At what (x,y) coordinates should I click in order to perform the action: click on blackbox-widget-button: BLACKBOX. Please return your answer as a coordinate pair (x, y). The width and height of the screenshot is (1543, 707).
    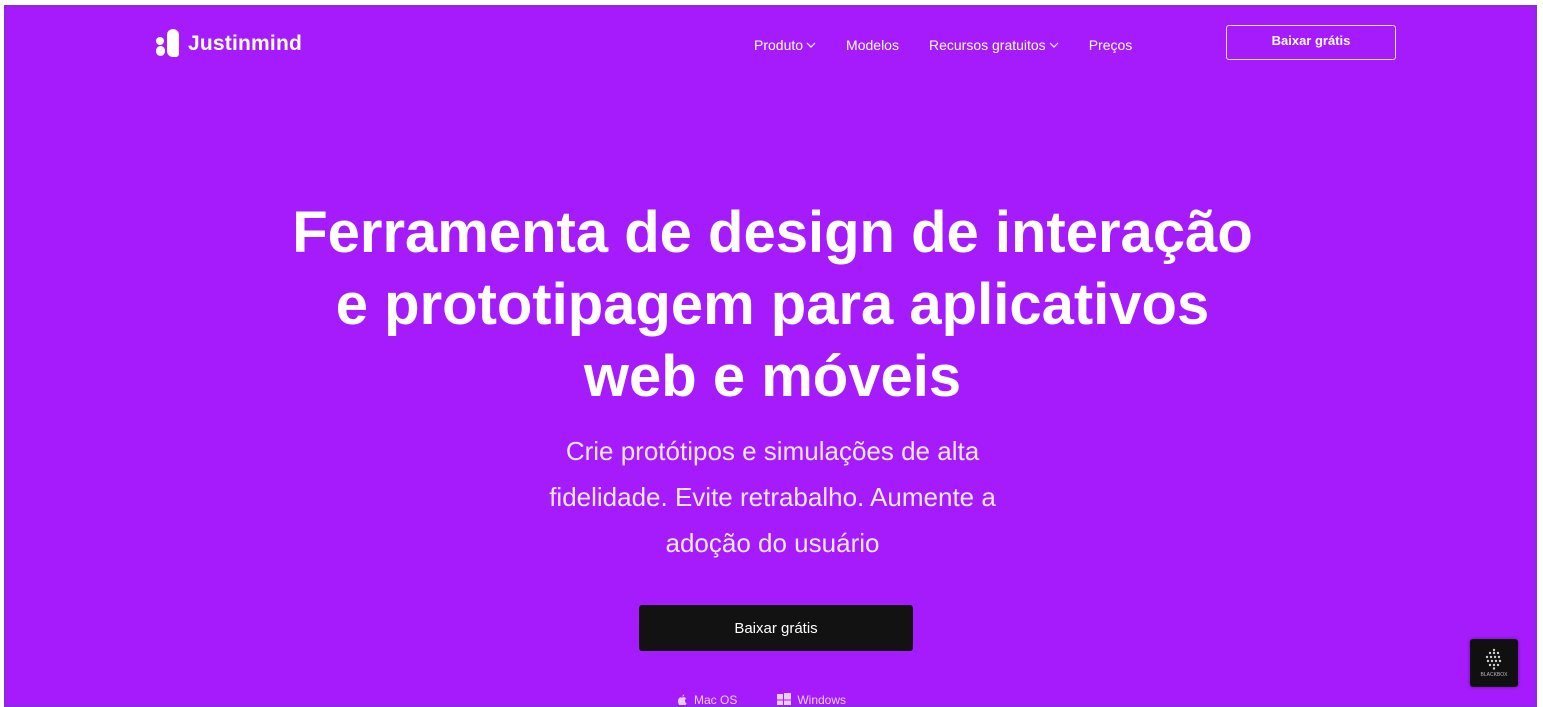
    Looking at the image, I should click on (1494, 663).